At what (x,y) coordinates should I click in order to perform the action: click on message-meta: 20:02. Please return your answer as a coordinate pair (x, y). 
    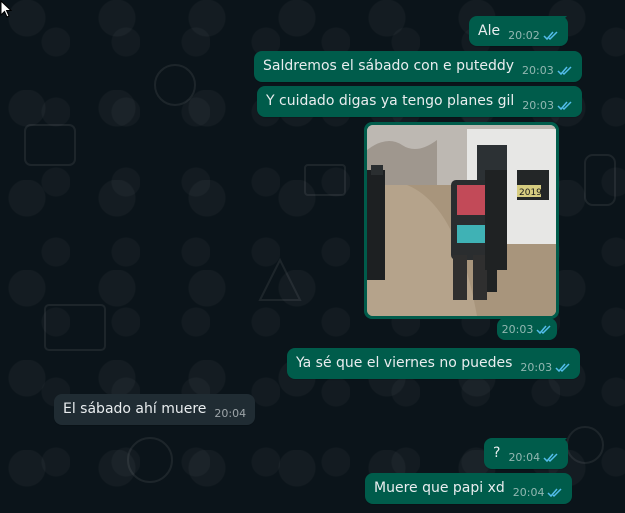
    Looking at the image, I should click on (533, 35).